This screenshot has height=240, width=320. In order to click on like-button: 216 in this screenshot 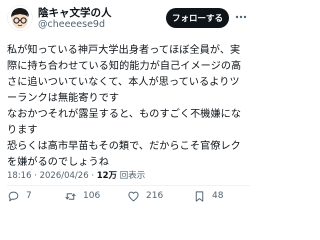, I will do `click(145, 196)`.